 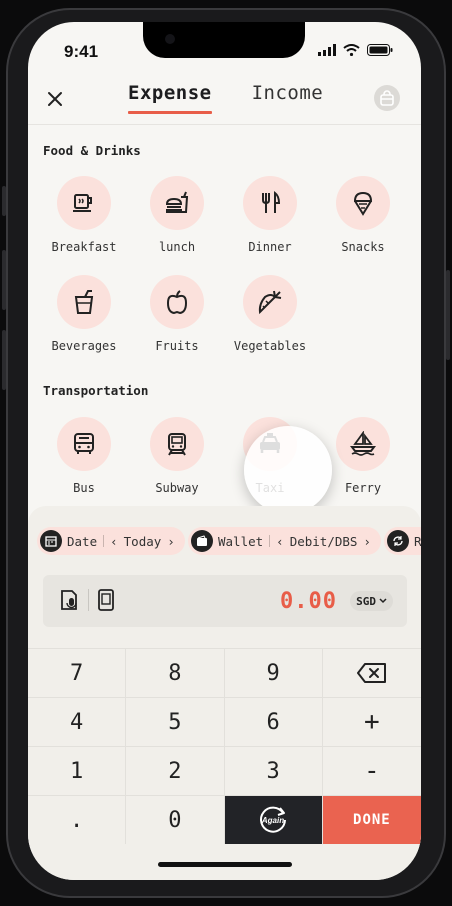 I want to click on category-beverages: Beverages, so click(x=84, y=314).